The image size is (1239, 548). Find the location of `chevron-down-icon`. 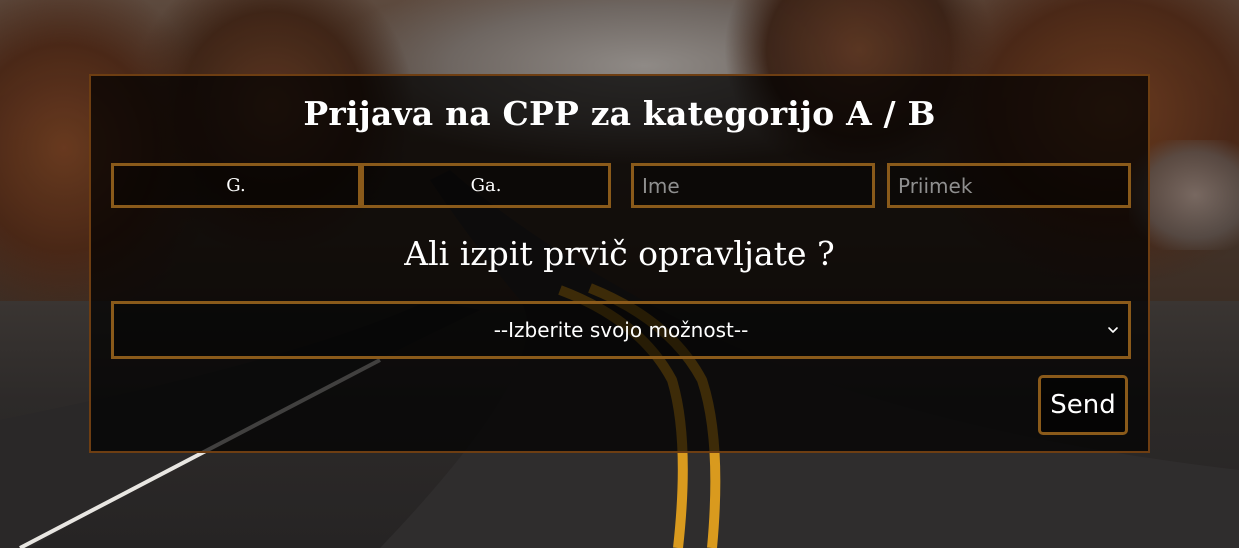

chevron-down-icon is located at coordinates (1113, 330).